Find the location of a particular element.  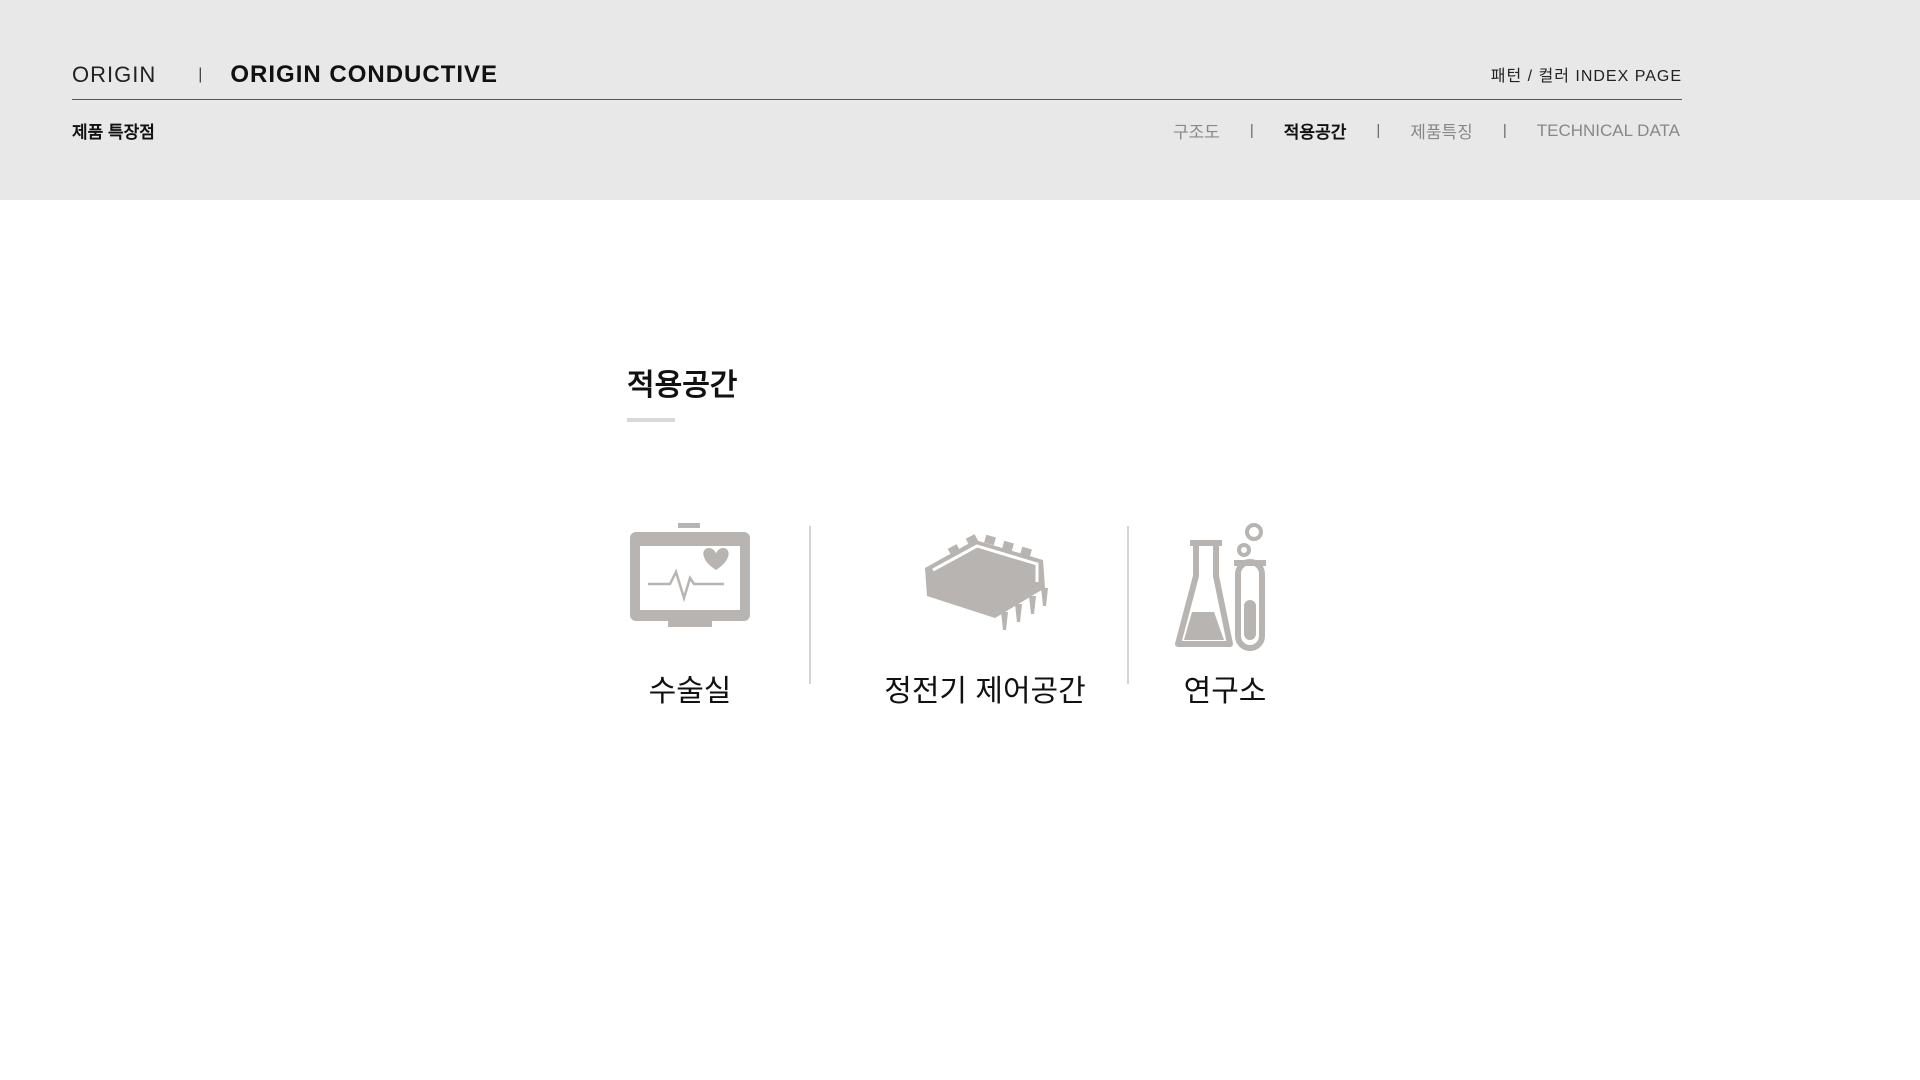

space-label: 정전기 제어공간 is located at coordinates (985, 691).